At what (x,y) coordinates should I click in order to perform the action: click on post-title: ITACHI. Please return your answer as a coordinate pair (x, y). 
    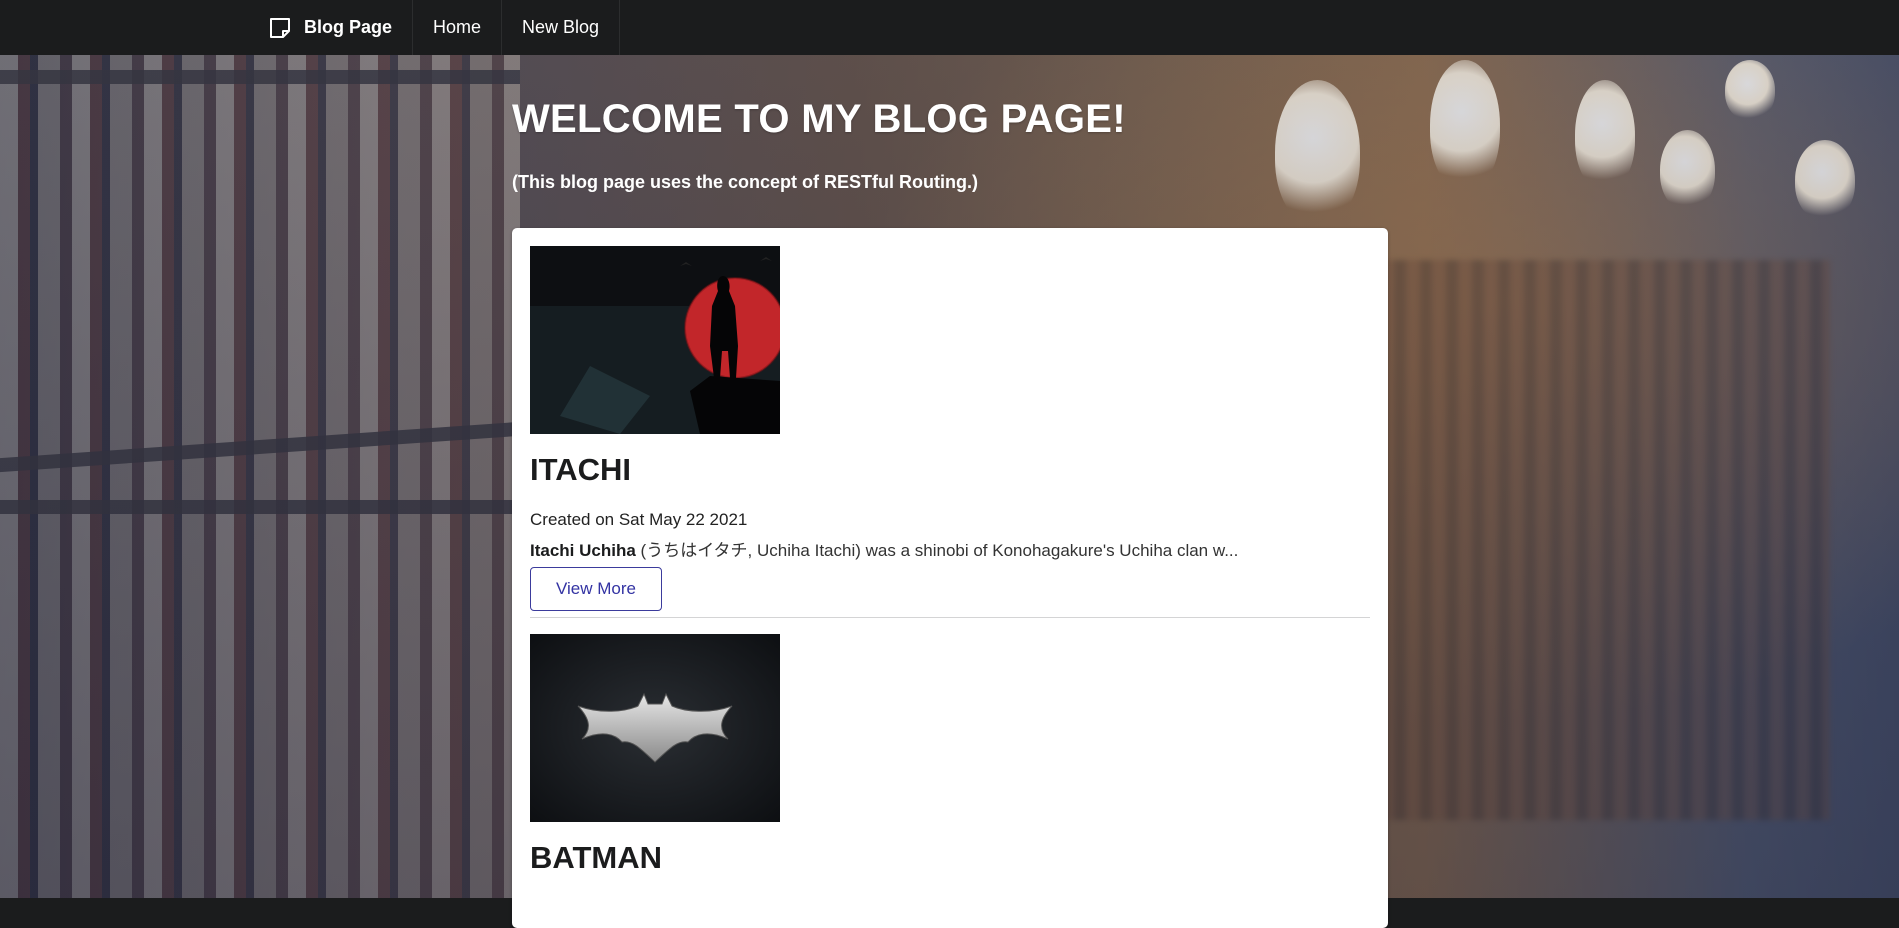
    Looking at the image, I should click on (950, 470).